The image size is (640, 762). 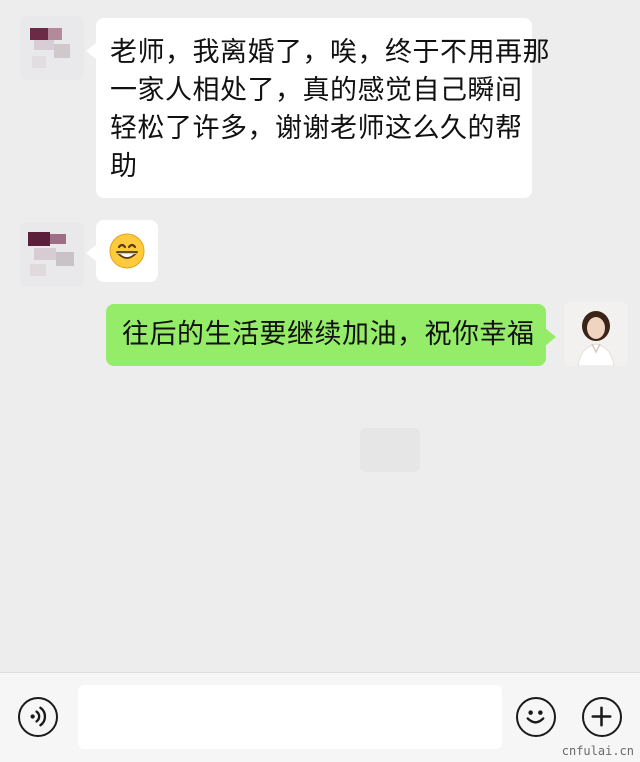 What do you see at coordinates (330, 52) in the screenshot?
I see `message-line: 老师，我离婚了，唉，终于不用再那` at bounding box center [330, 52].